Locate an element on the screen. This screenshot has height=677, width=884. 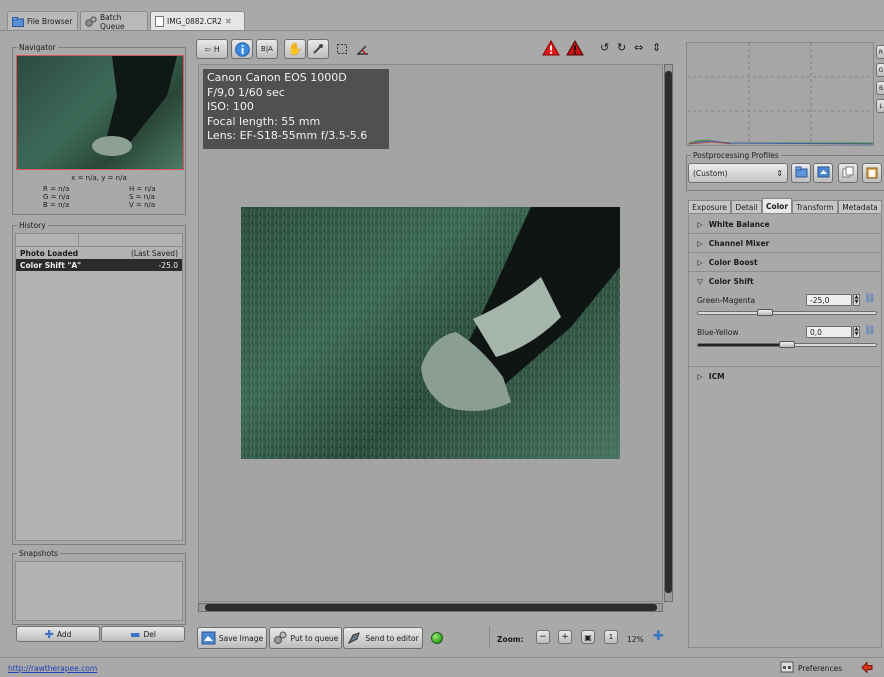
crop-icon is located at coordinates (342, 49).